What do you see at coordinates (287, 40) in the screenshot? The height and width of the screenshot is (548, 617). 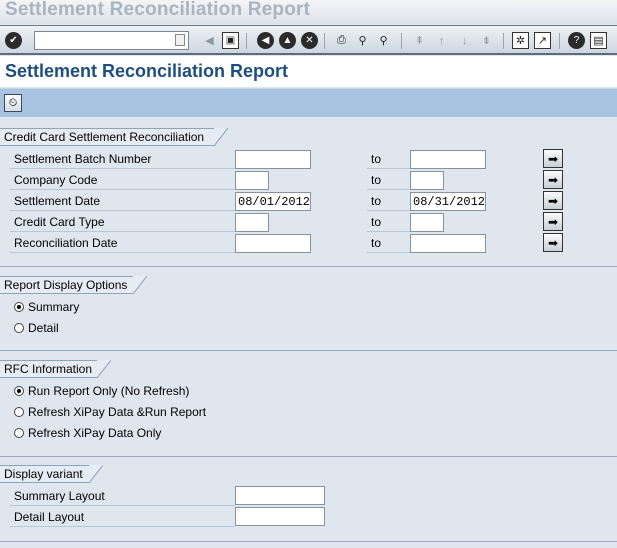 I see `exit-icon: ▲` at bounding box center [287, 40].